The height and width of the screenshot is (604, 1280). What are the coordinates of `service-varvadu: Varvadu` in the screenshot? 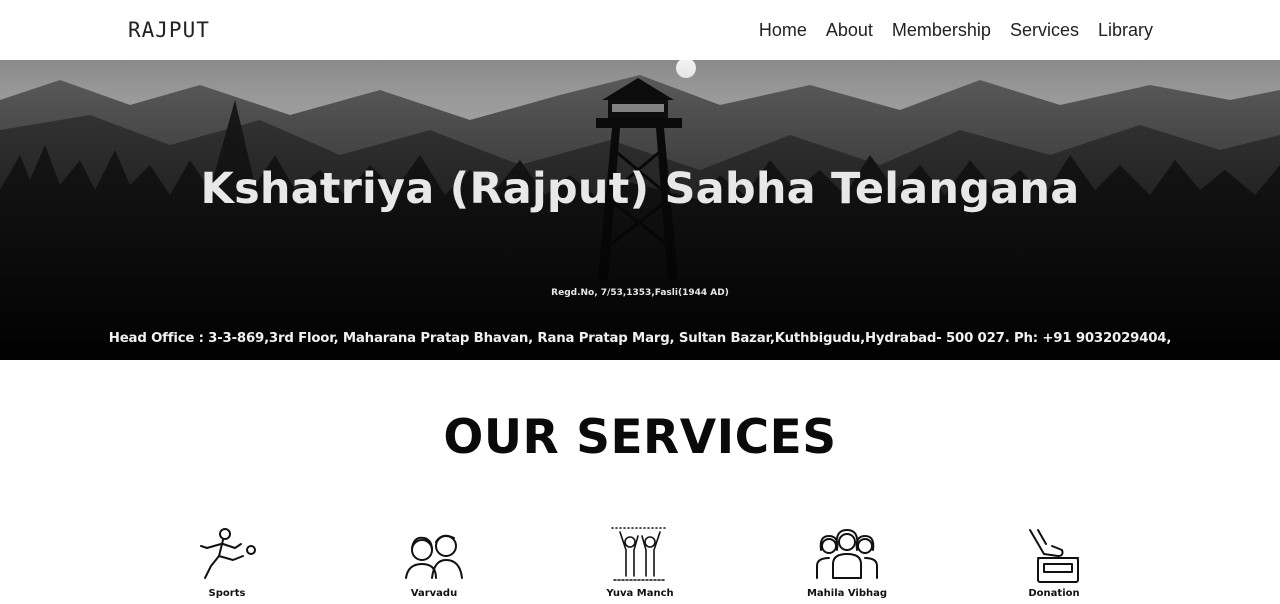 It's located at (434, 562).